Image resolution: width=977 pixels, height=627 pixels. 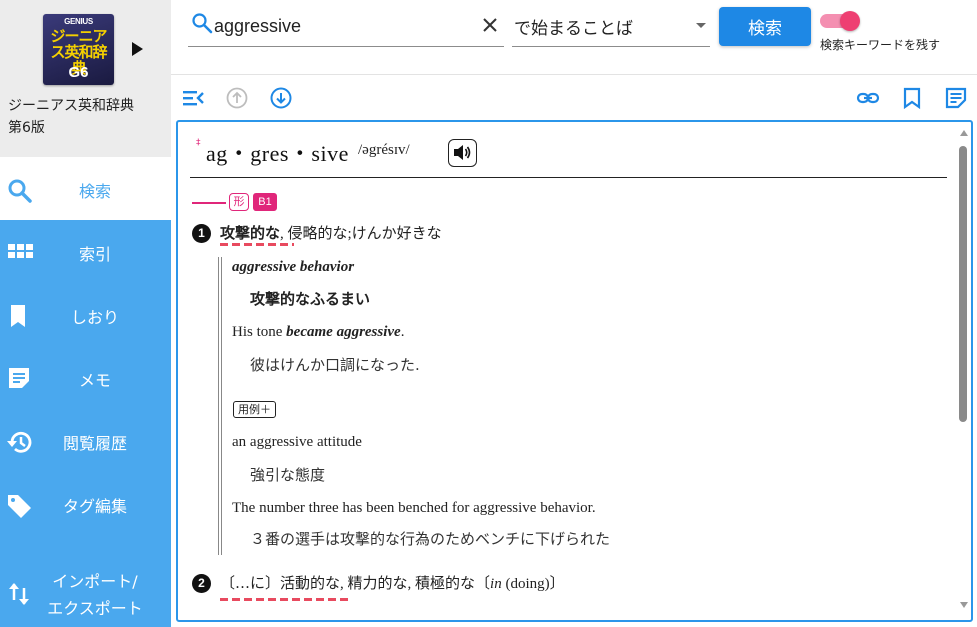 I want to click on search-button: 検索, so click(x=765, y=26).